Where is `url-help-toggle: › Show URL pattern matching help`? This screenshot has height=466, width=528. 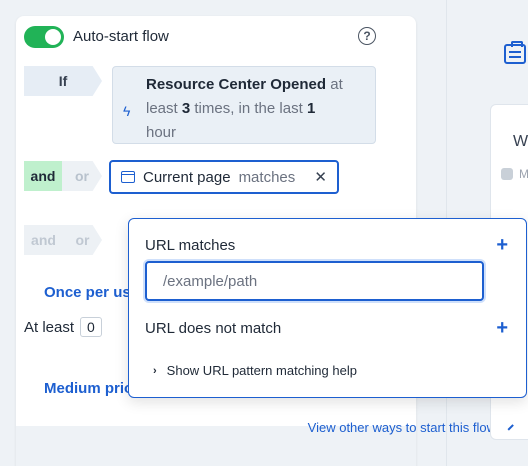 url-help-toggle: › Show URL pattern matching help is located at coordinates (255, 370).